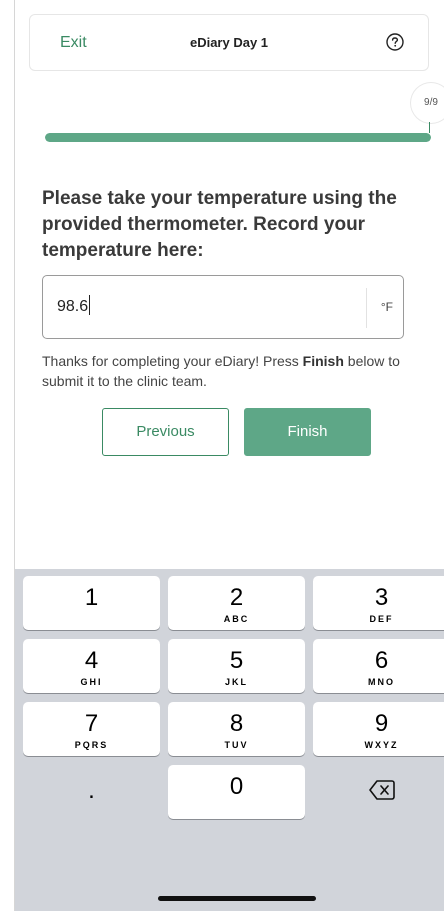  Describe the element at coordinates (307, 432) in the screenshot. I see `finish-button: Finish` at that location.